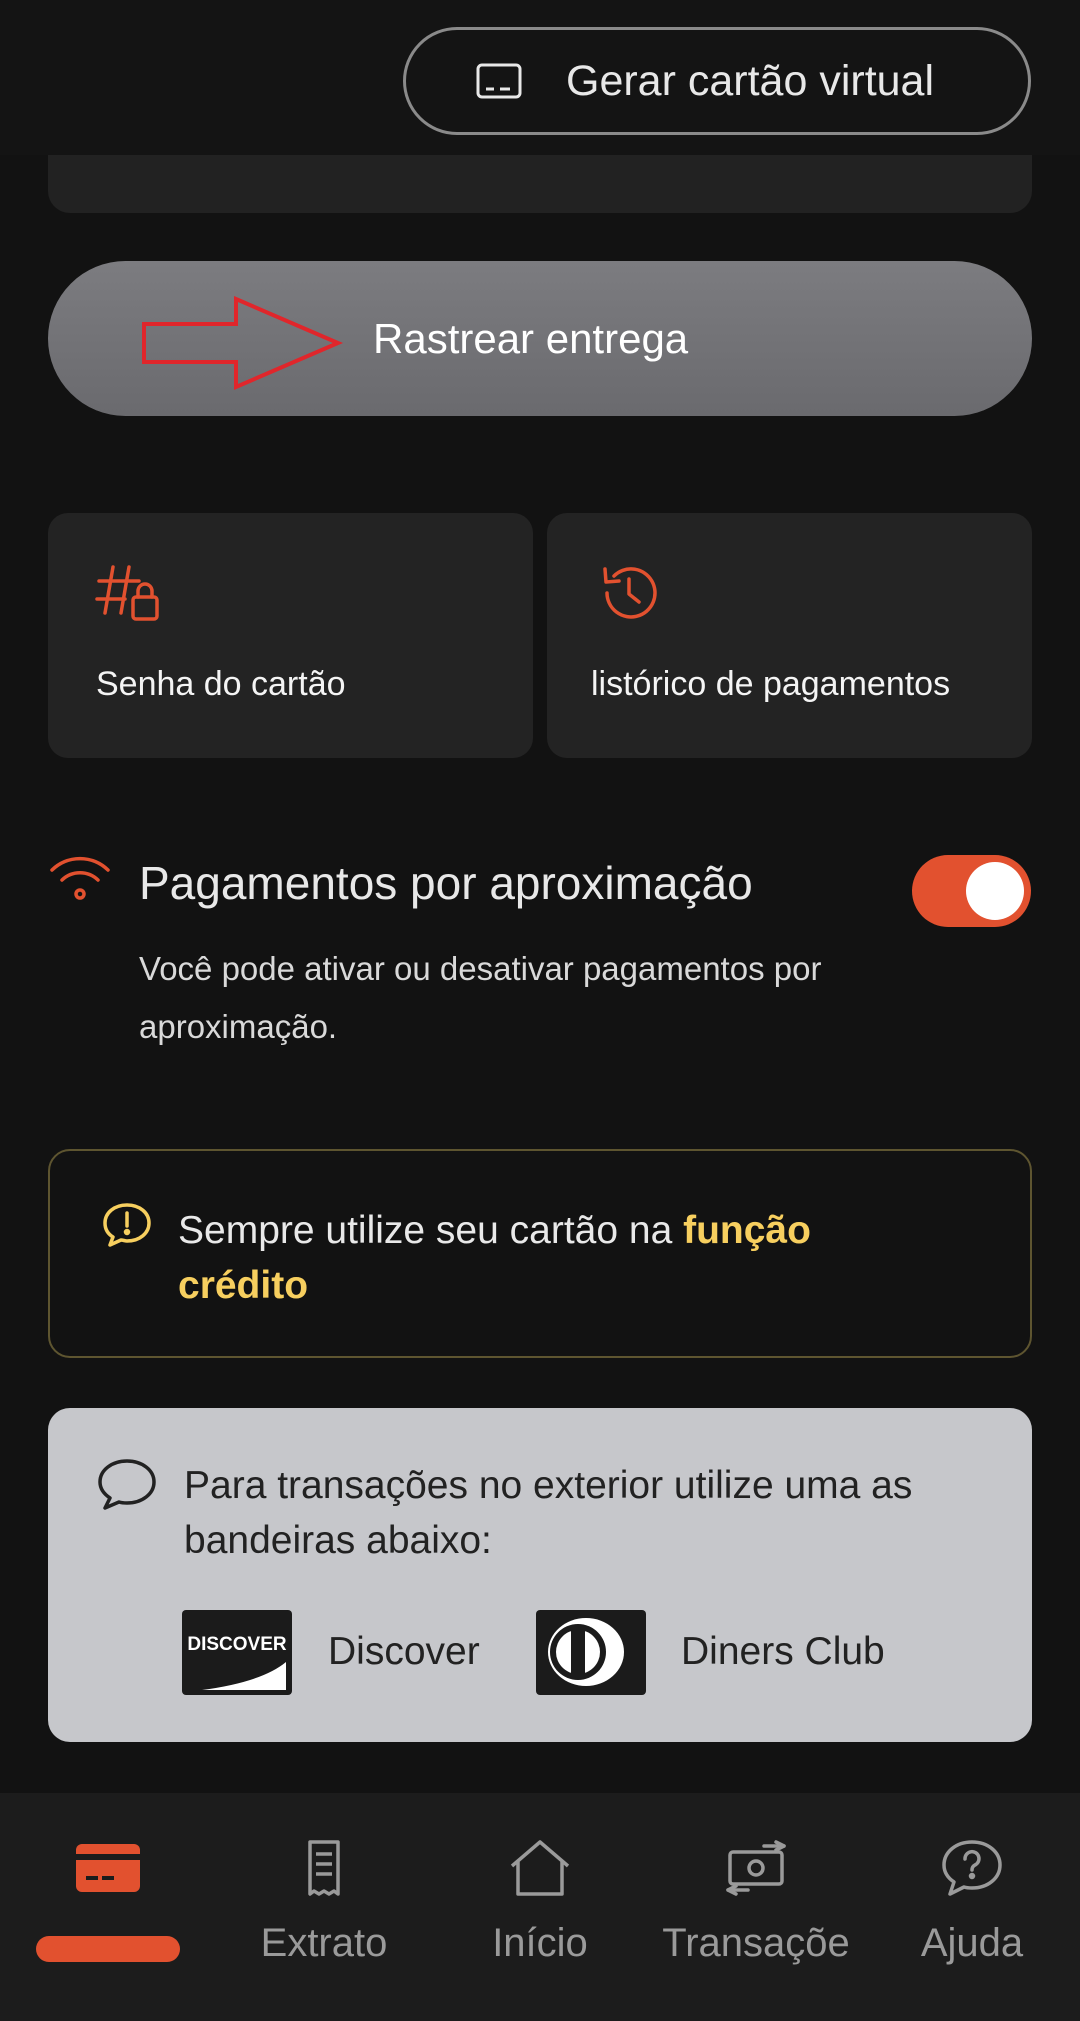  I want to click on payment-history-tile: listórico de pagamentos, so click(789, 635).